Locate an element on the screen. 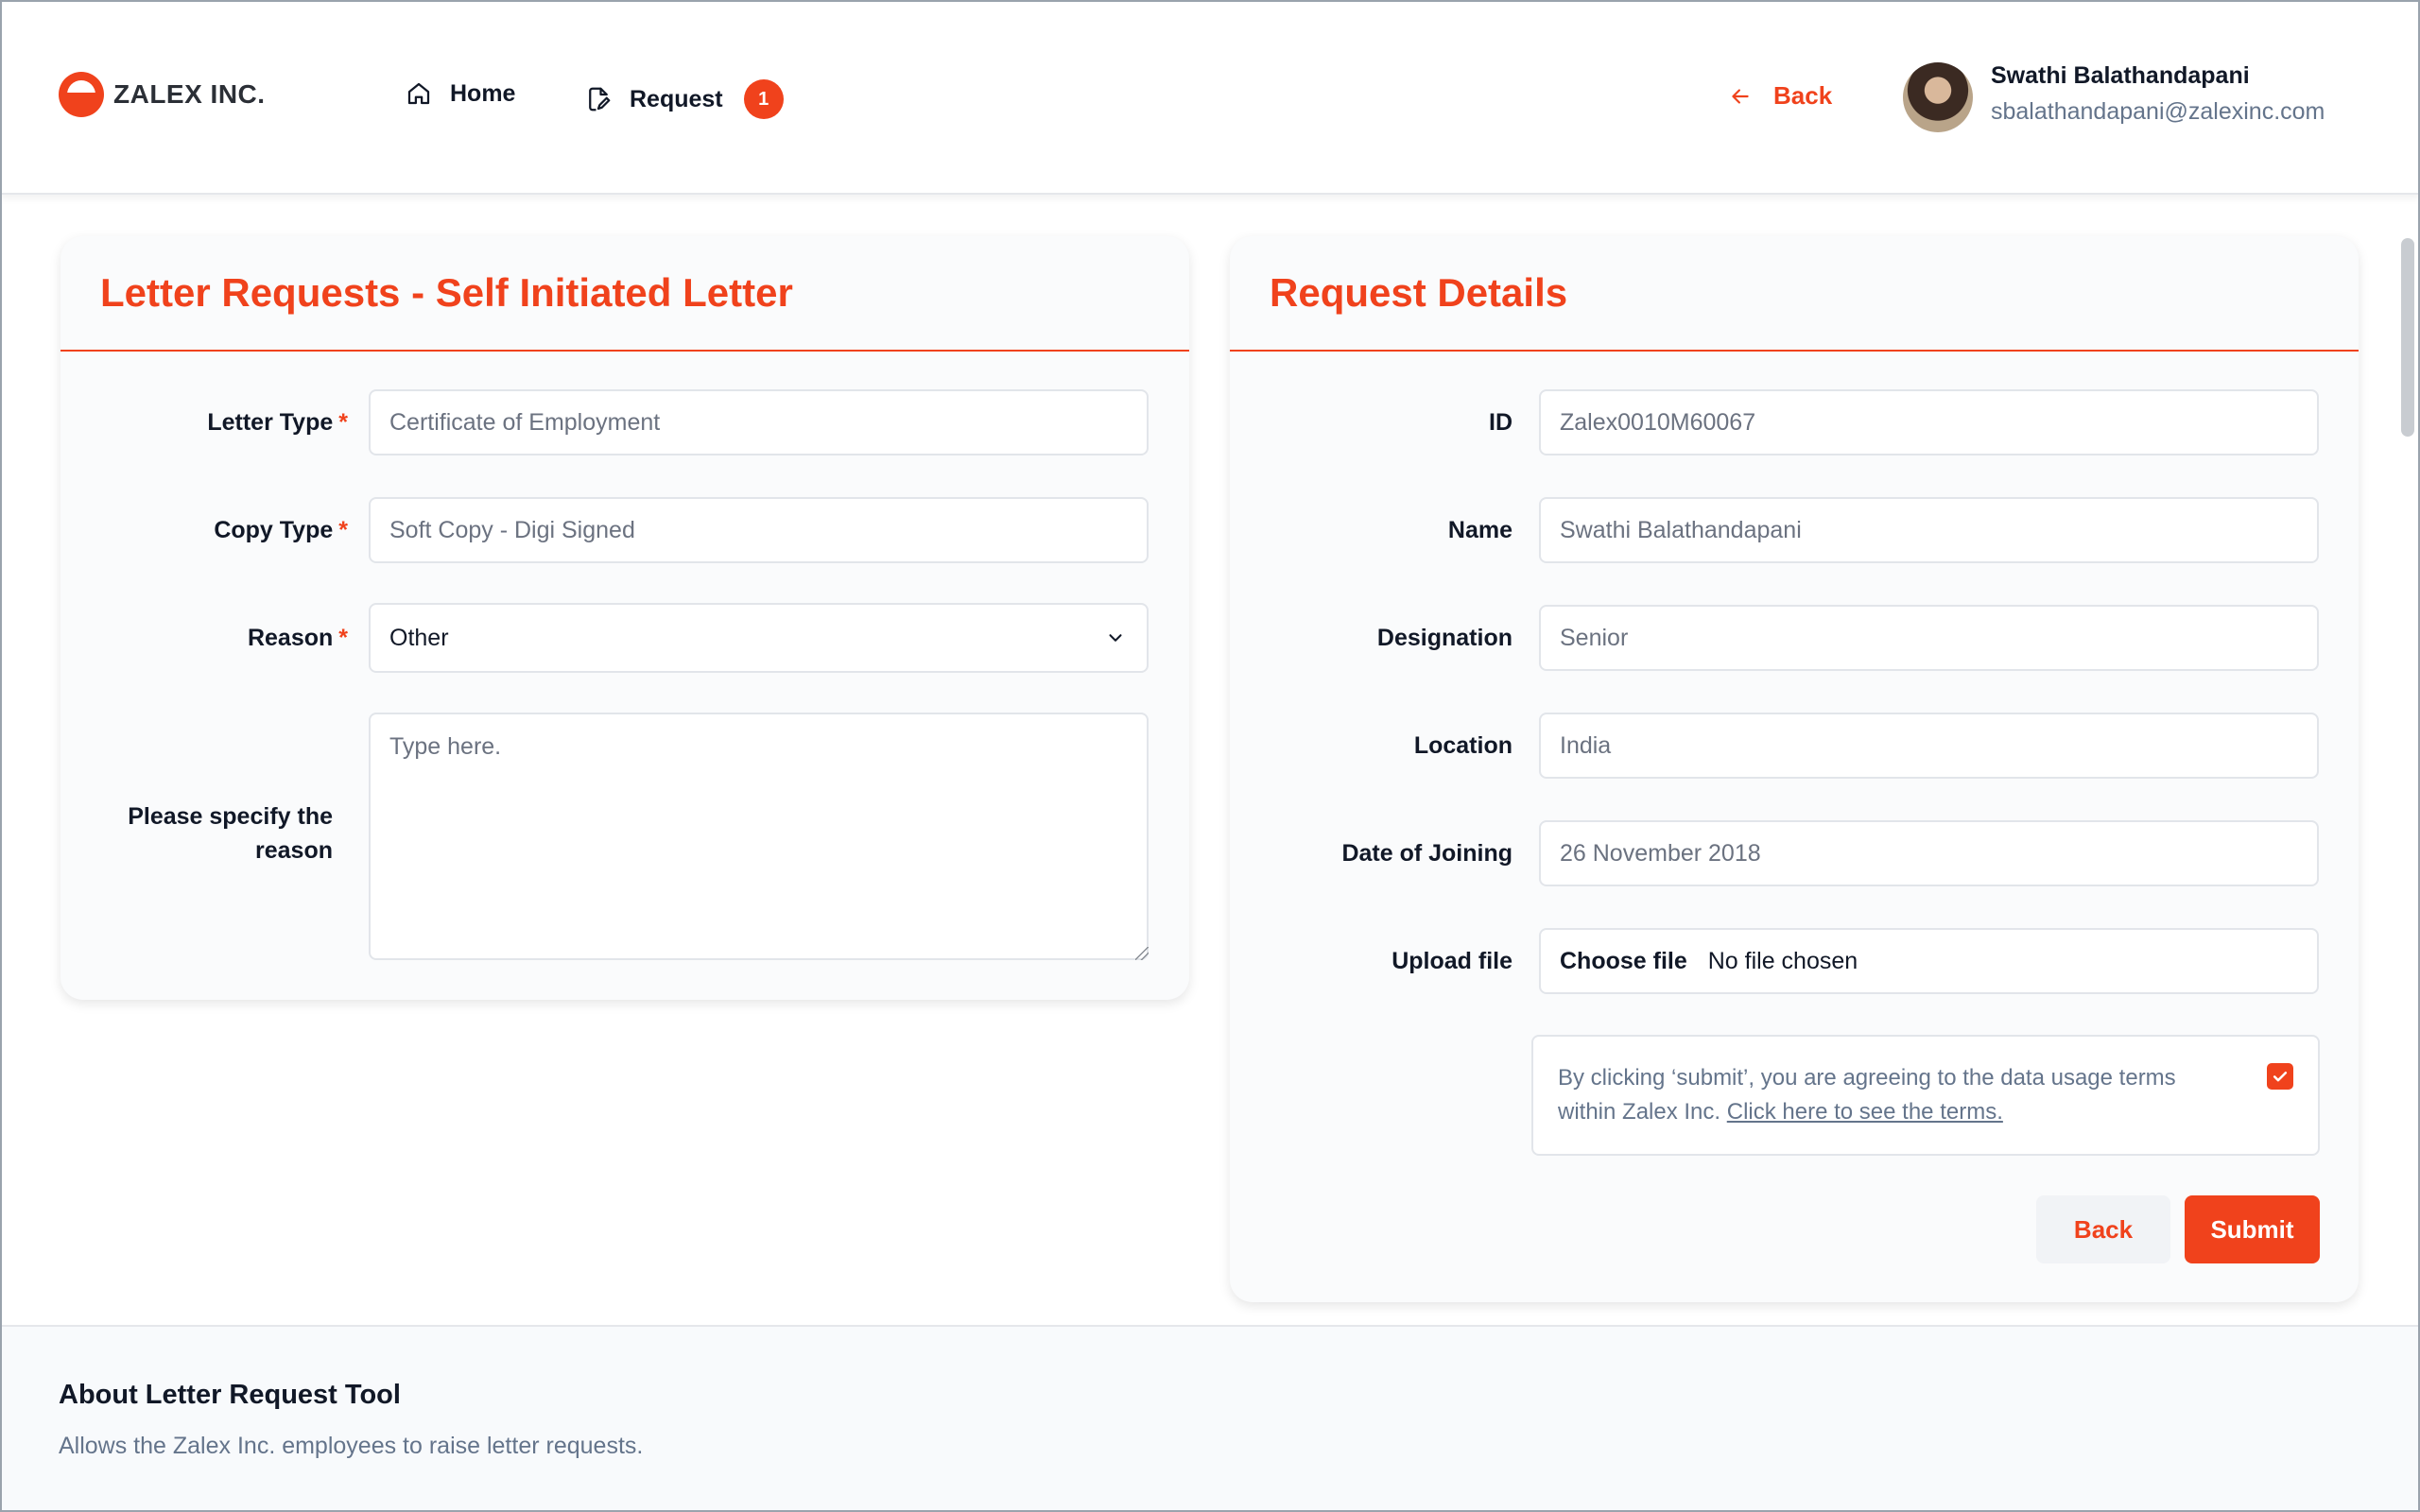 The width and height of the screenshot is (2420, 1512). reason-label: Reason * is located at coordinates (297, 638).